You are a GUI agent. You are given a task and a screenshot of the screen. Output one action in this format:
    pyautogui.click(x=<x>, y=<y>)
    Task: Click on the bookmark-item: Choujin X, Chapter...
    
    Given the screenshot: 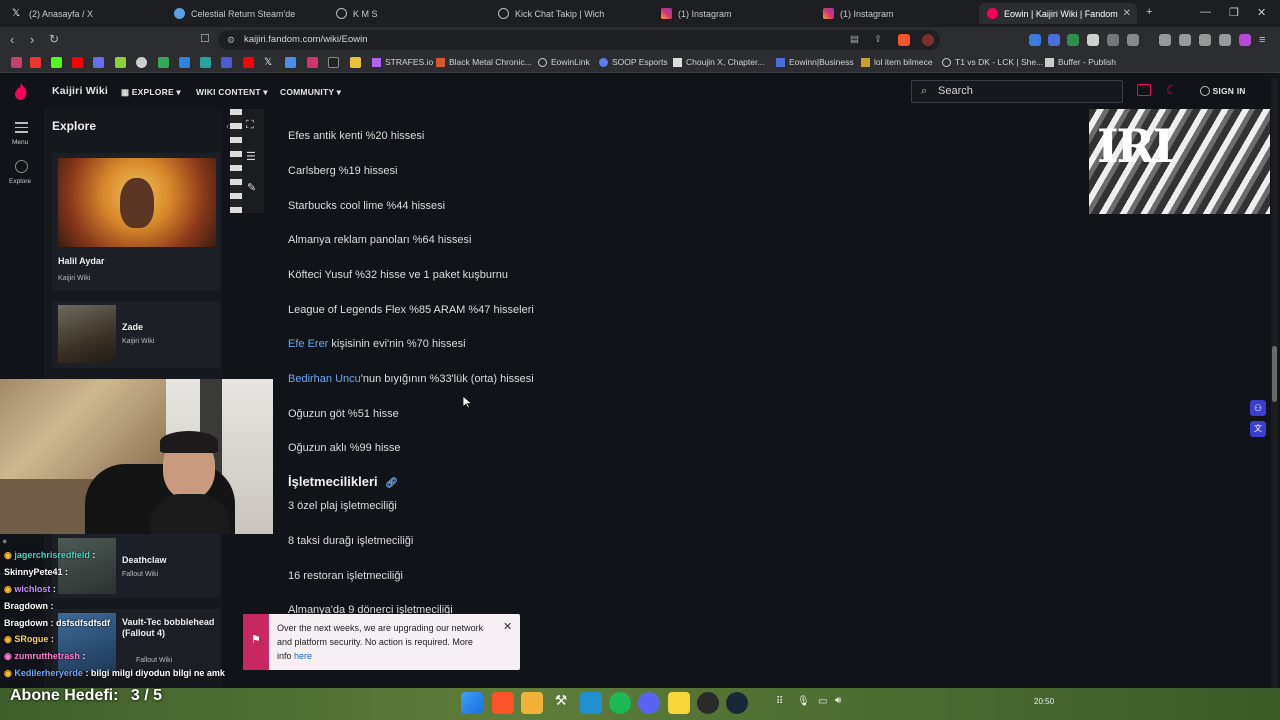 What is the action you would take?
    pyautogui.click(x=718, y=62)
    